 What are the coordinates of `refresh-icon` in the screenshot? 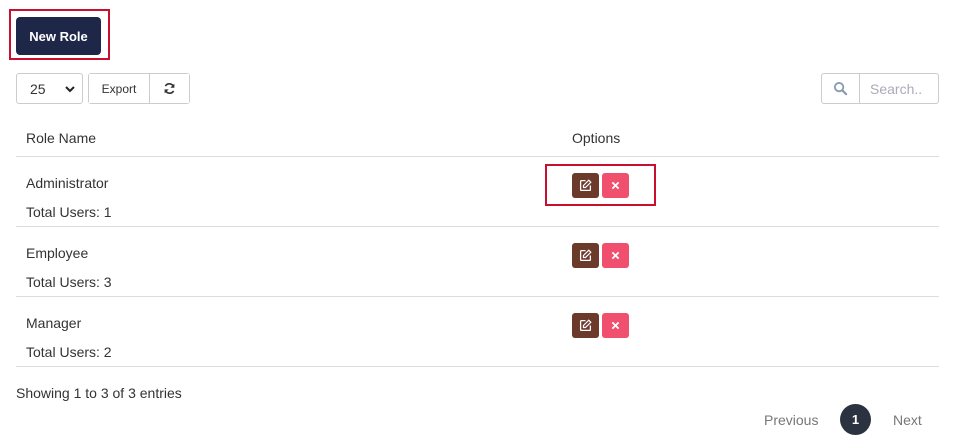 It's located at (169, 88).